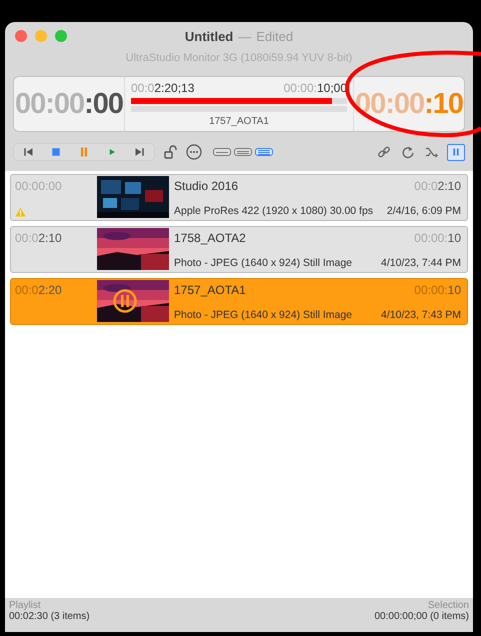 This screenshot has height=636, width=481. I want to click on clip-title: Studio 2016, so click(206, 186).